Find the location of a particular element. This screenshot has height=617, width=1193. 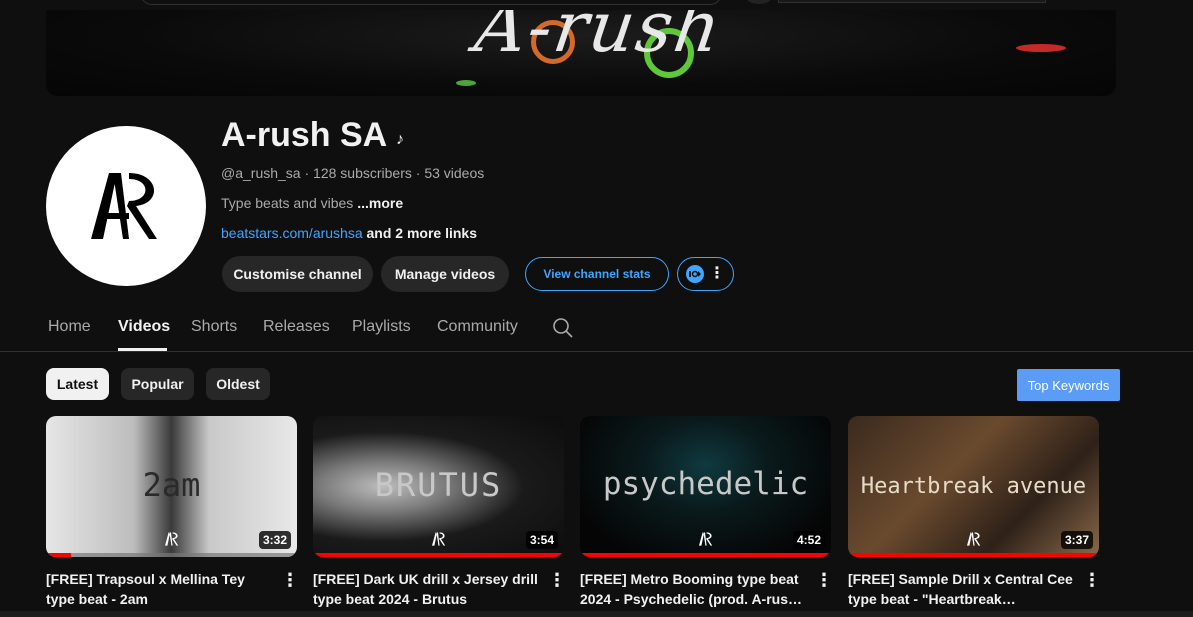

subscriber-count: 128 subscribers is located at coordinates (362, 173).